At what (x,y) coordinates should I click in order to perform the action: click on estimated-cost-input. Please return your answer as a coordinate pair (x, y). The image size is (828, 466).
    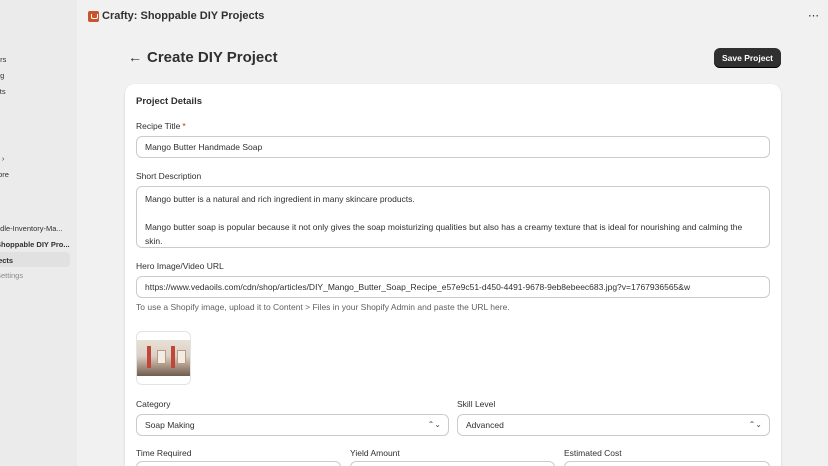
    Looking at the image, I should click on (667, 463).